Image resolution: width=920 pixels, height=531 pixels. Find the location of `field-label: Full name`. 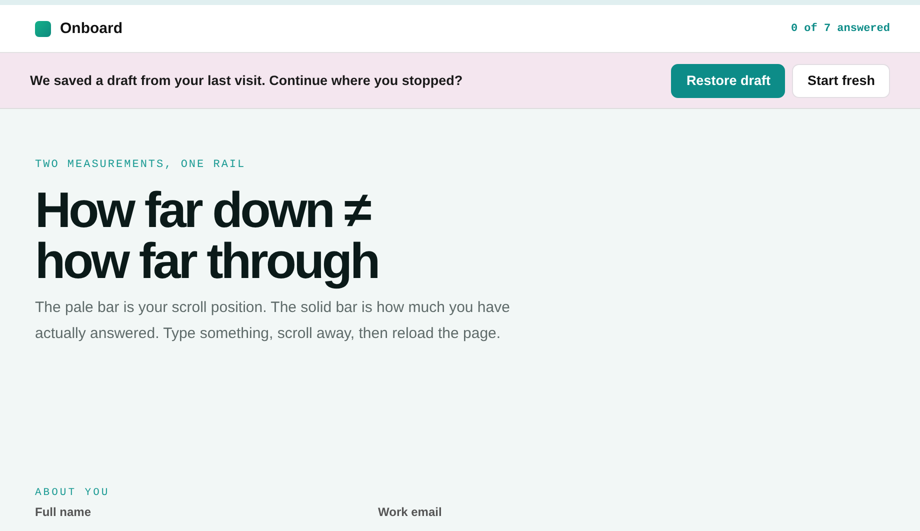

field-label: Full name is located at coordinates (63, 512).